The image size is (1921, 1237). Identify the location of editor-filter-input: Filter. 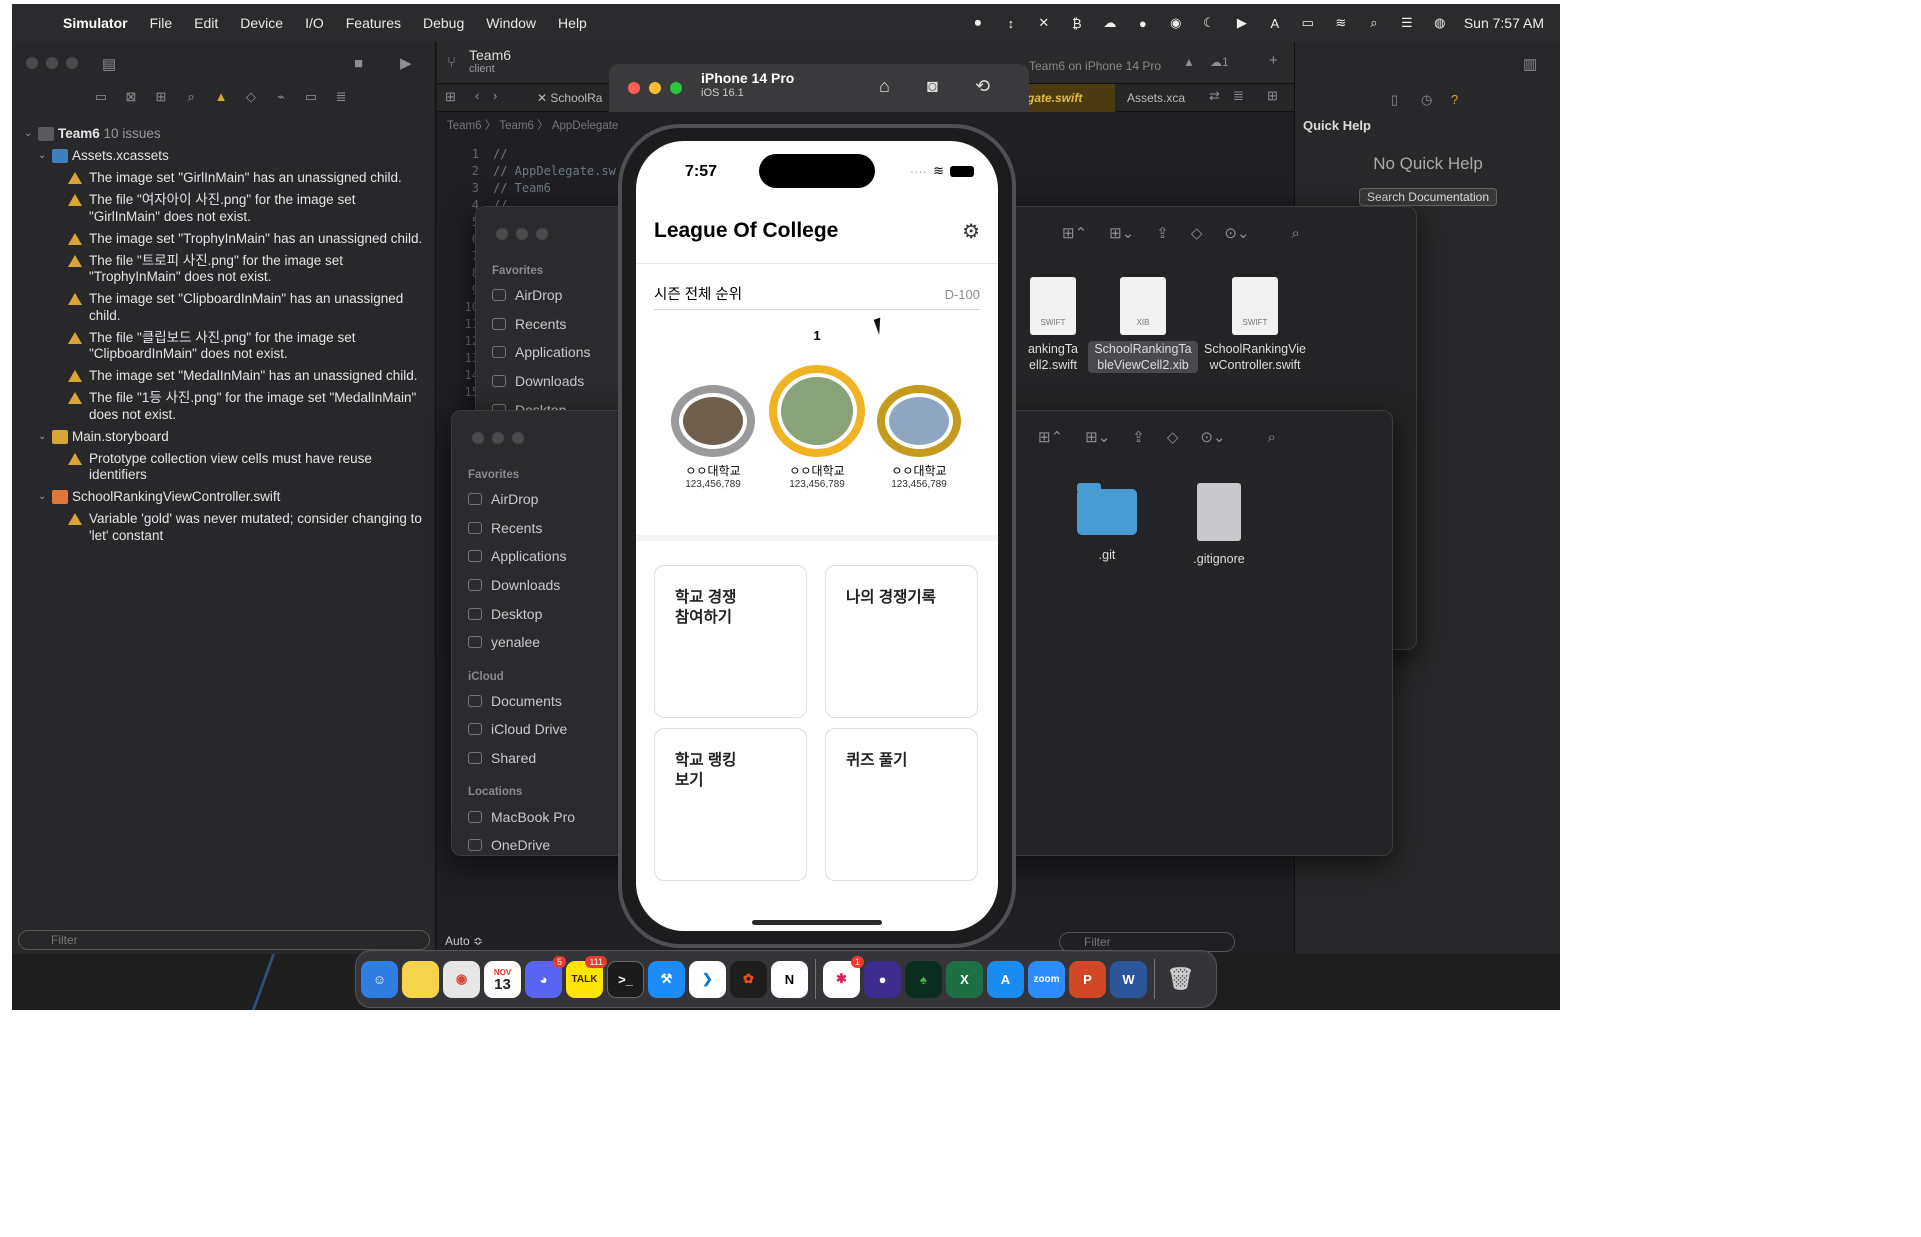
(1147, 942).